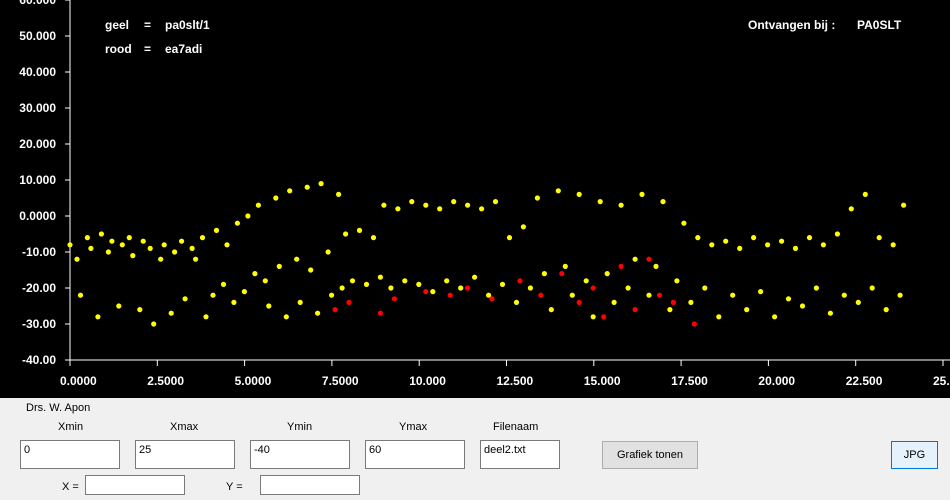 The width and height of the screenshot is (950, 500). Describe the element at coordinates (941, 381) in the screenshot. I see `x-tick-label: 25.` at that location.